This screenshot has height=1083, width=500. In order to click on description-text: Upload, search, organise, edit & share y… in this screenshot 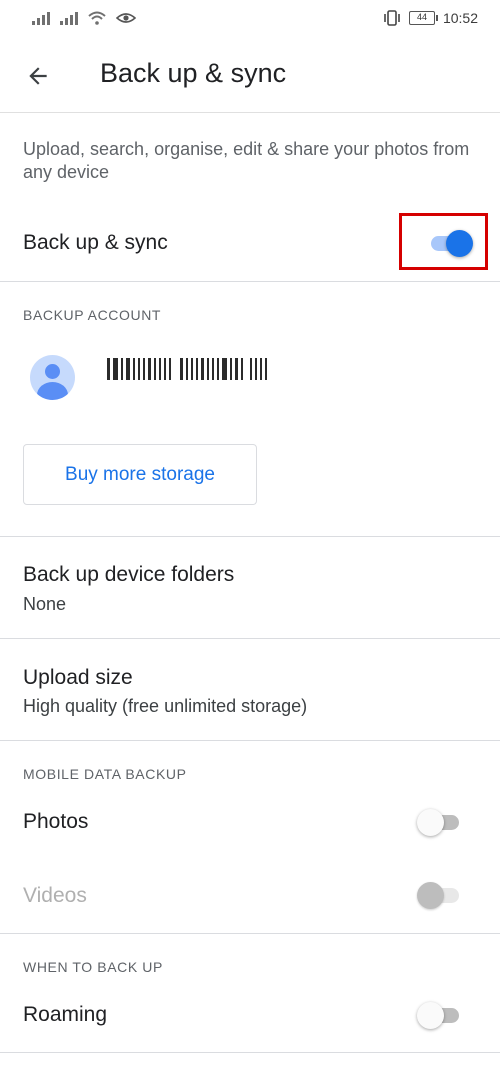, I will do `click(246, 160)`.